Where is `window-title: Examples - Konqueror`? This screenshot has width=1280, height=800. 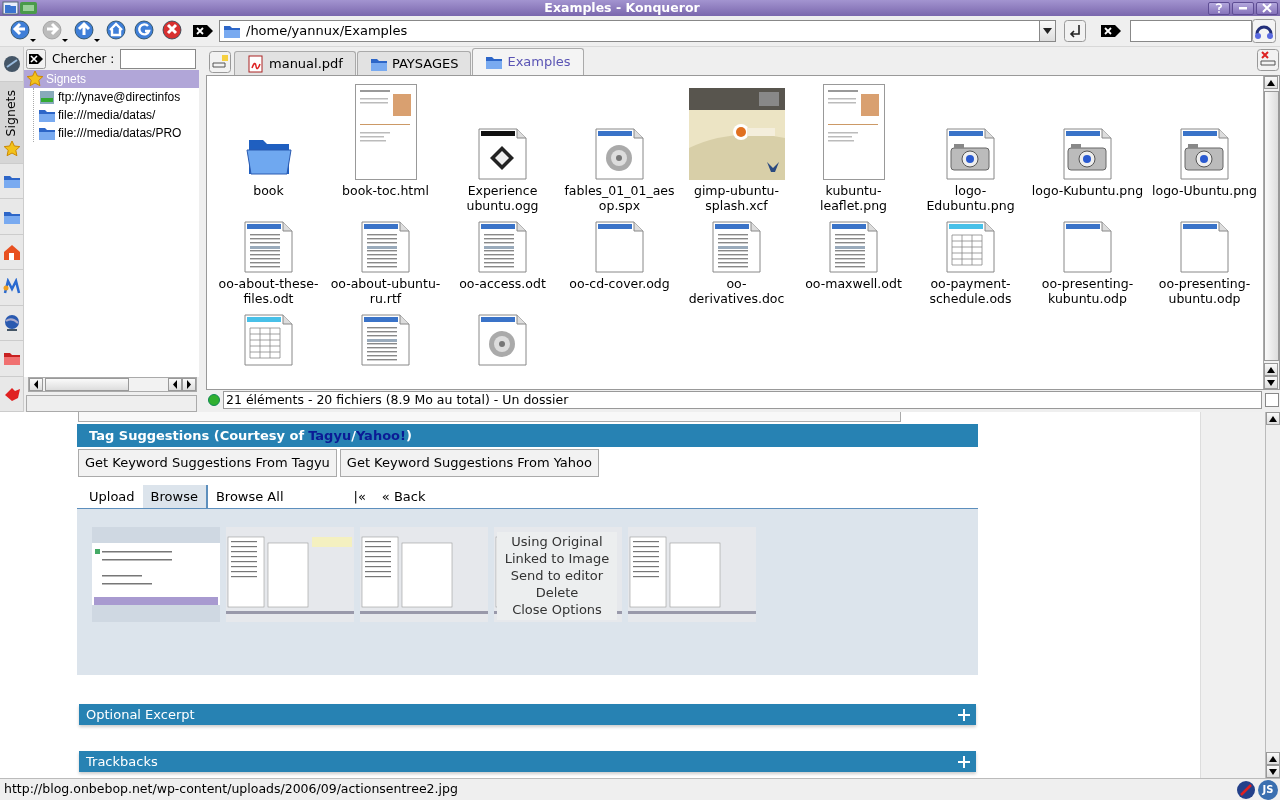
window-title: Examples - Konqueror is located at coordinates (622, 8).